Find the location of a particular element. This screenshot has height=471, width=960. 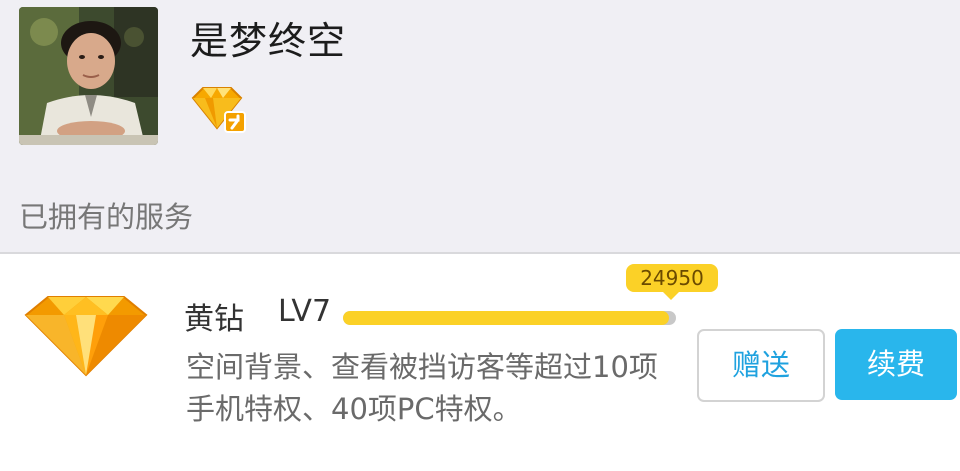

username: 是梦终空 is located at coordinates (268, 41).